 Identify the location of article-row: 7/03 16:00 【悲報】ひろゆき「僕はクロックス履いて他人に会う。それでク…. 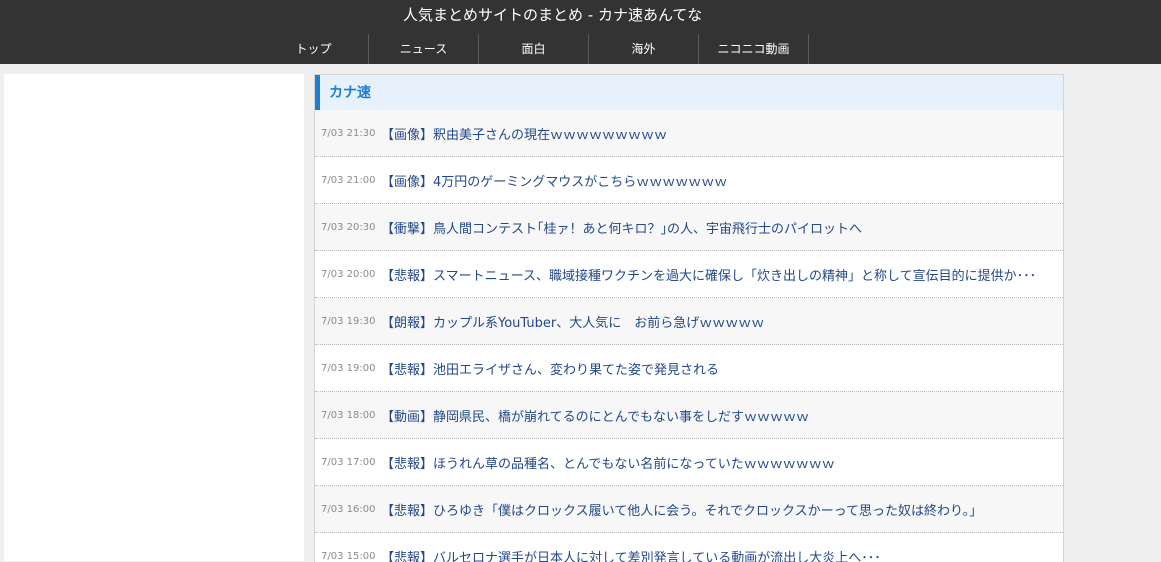
(689, 509).